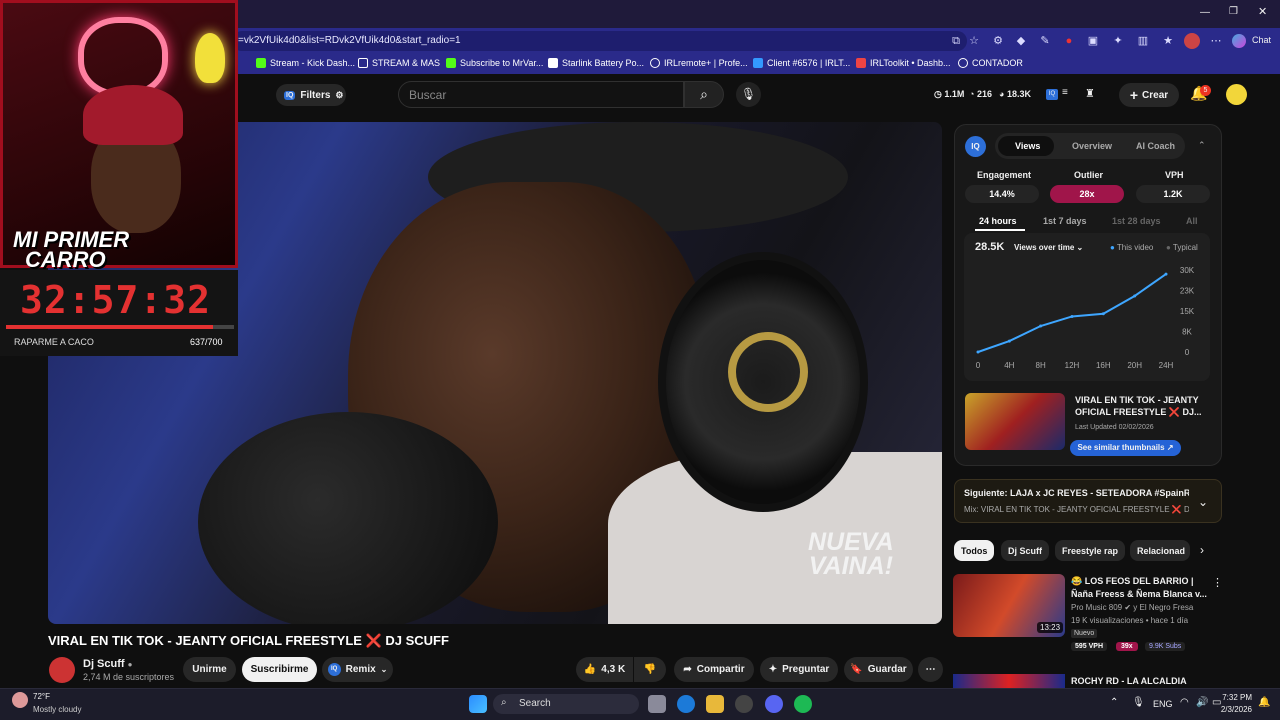 The height and width of the screenshot is (720, 1280). What do you see at coordinates (1262, 11) in the screenshot?
I see `close-icon: ✕` at bounding box center [1262, 11].